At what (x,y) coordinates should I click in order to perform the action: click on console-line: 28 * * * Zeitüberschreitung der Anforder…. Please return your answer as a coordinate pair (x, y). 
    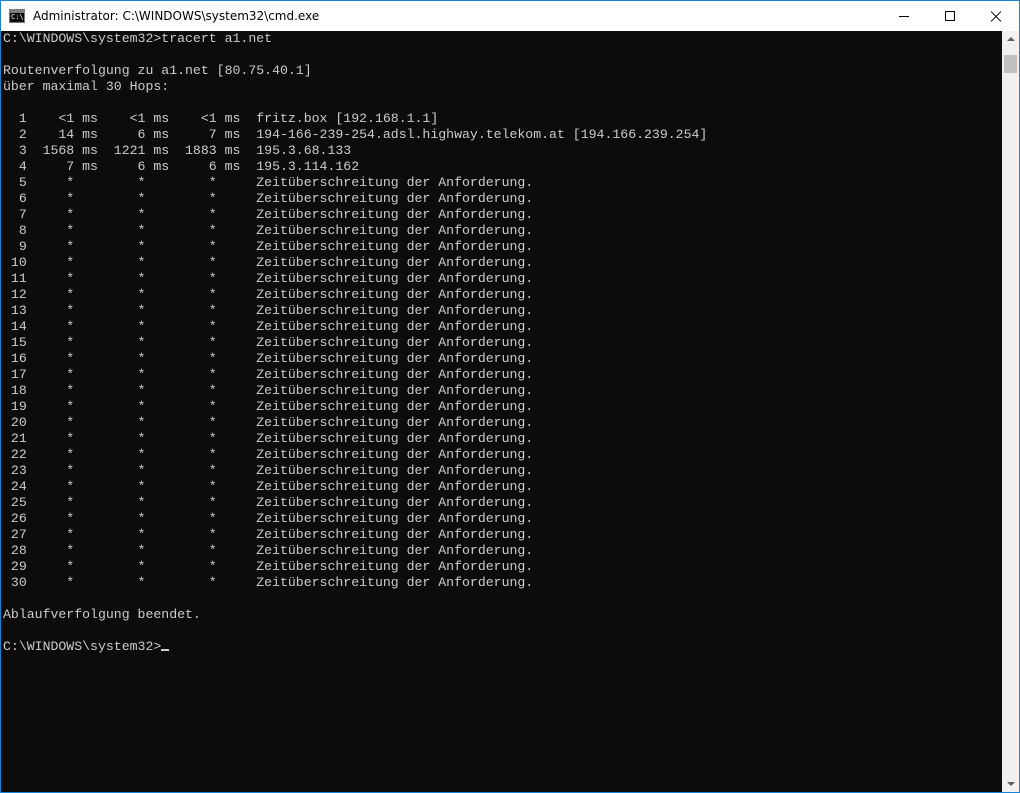
    Looking at the image, I should click on (268, 550).